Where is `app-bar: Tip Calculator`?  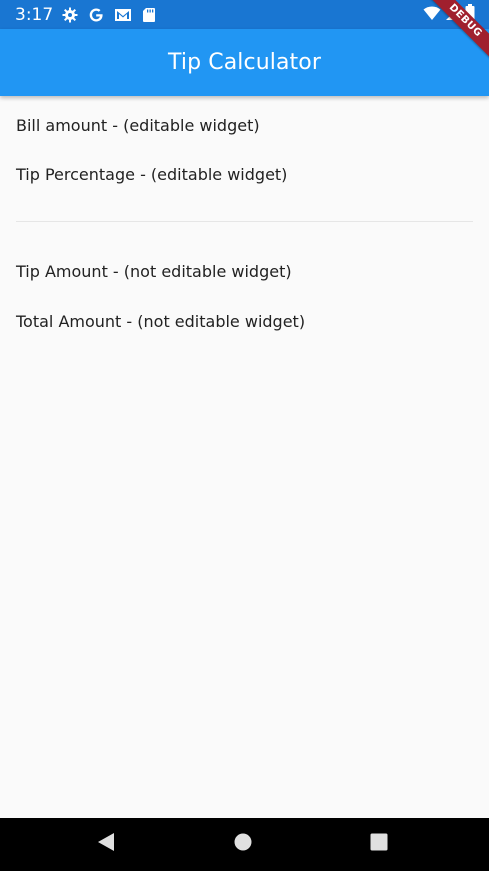 app-bar: Tip Calculator is located at coordinates (244, 62).